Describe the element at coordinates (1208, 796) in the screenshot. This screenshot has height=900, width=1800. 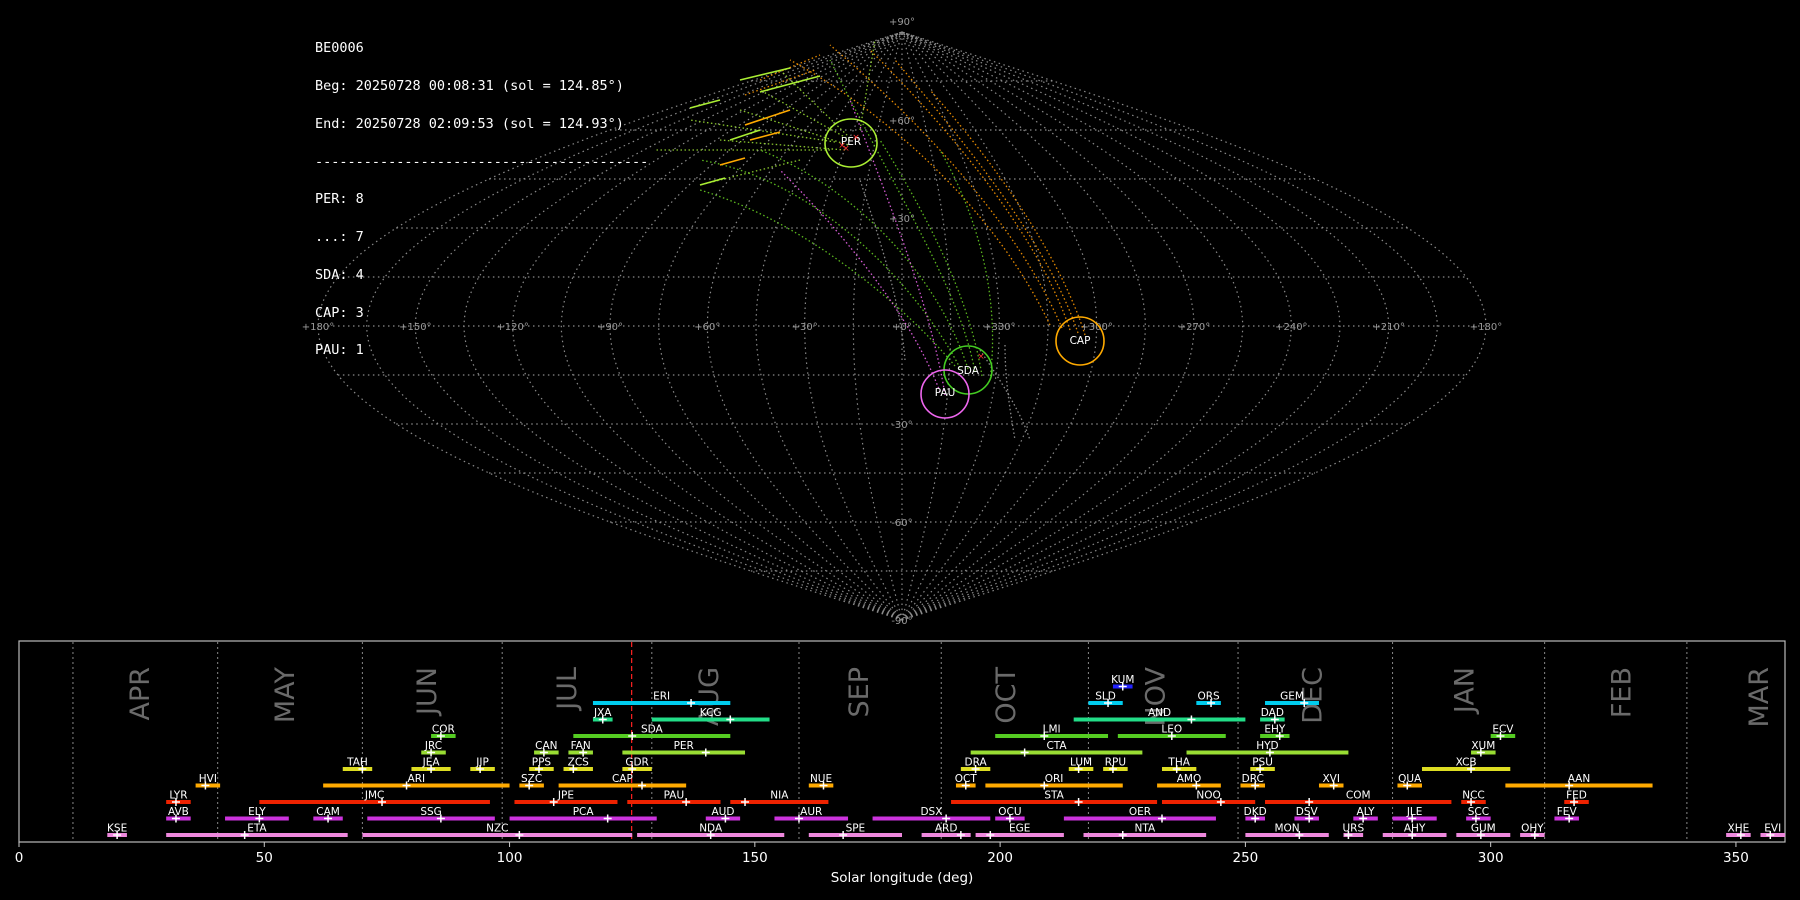
I see `shower-label: NOO` at that location.